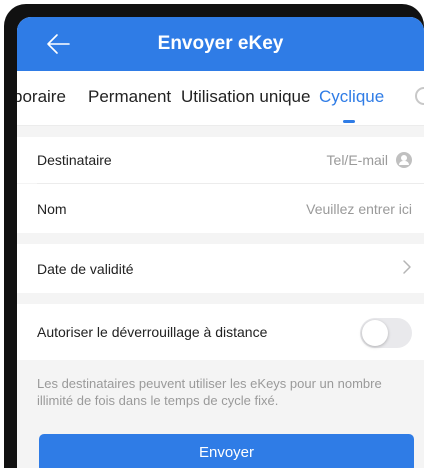 The image size is (424, 468). What do you see at coordinates (41, 97) in the screenshot?
I see `tab-temporaire: poraire` at bounding box center [41, 97].